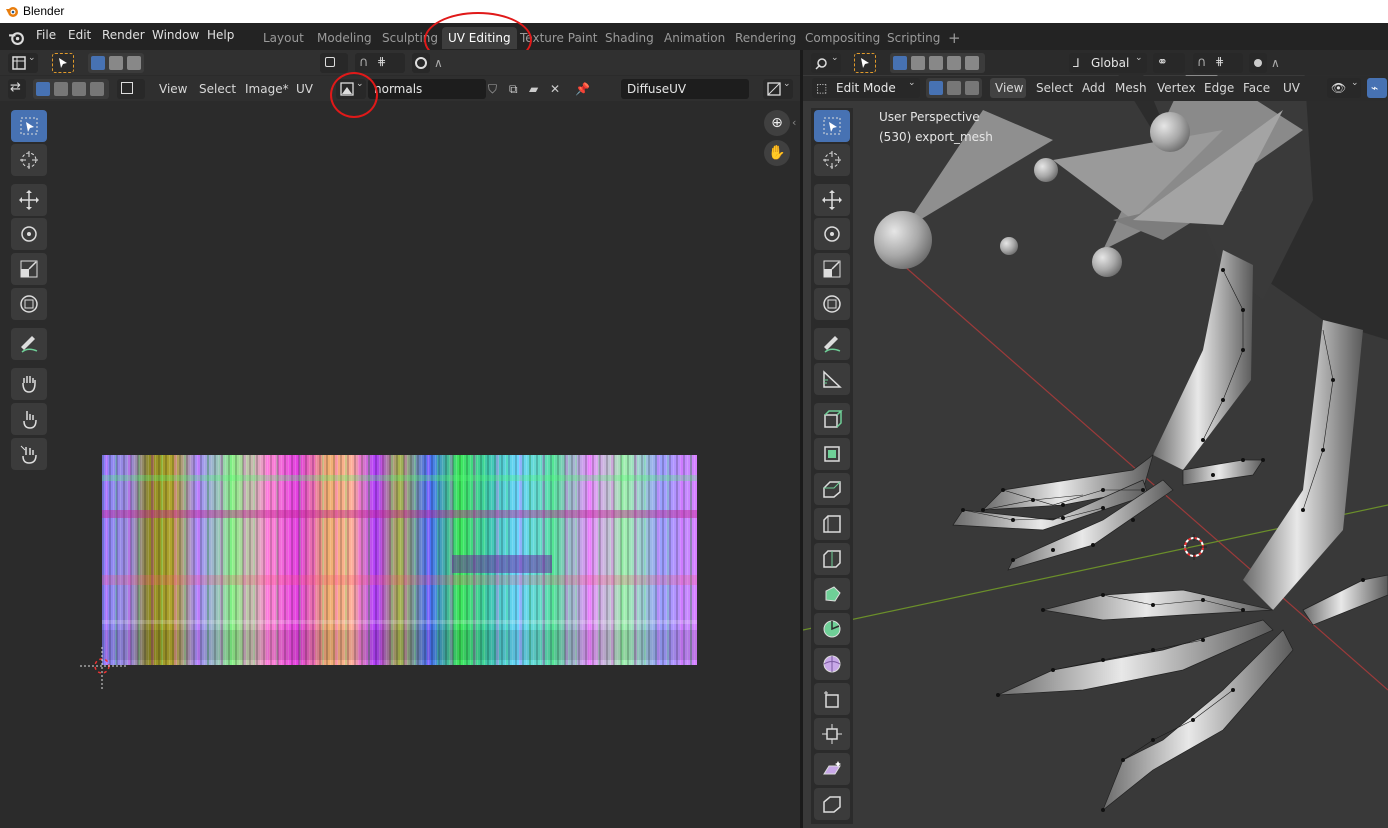 The height and width of the screenshot is (828, 1388). Describe the element at coordinates (832, 769) in the screenshot. I see `tool-shear` at that location.